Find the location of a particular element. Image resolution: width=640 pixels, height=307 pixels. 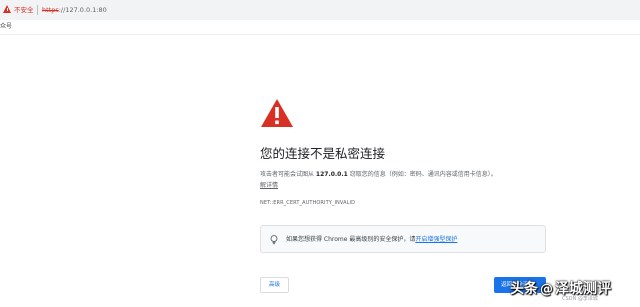

desc-suffix: 窃取您的信息（例如：密码、通讯内容或信用卡信息）。 is located at coordinates (422, 174).